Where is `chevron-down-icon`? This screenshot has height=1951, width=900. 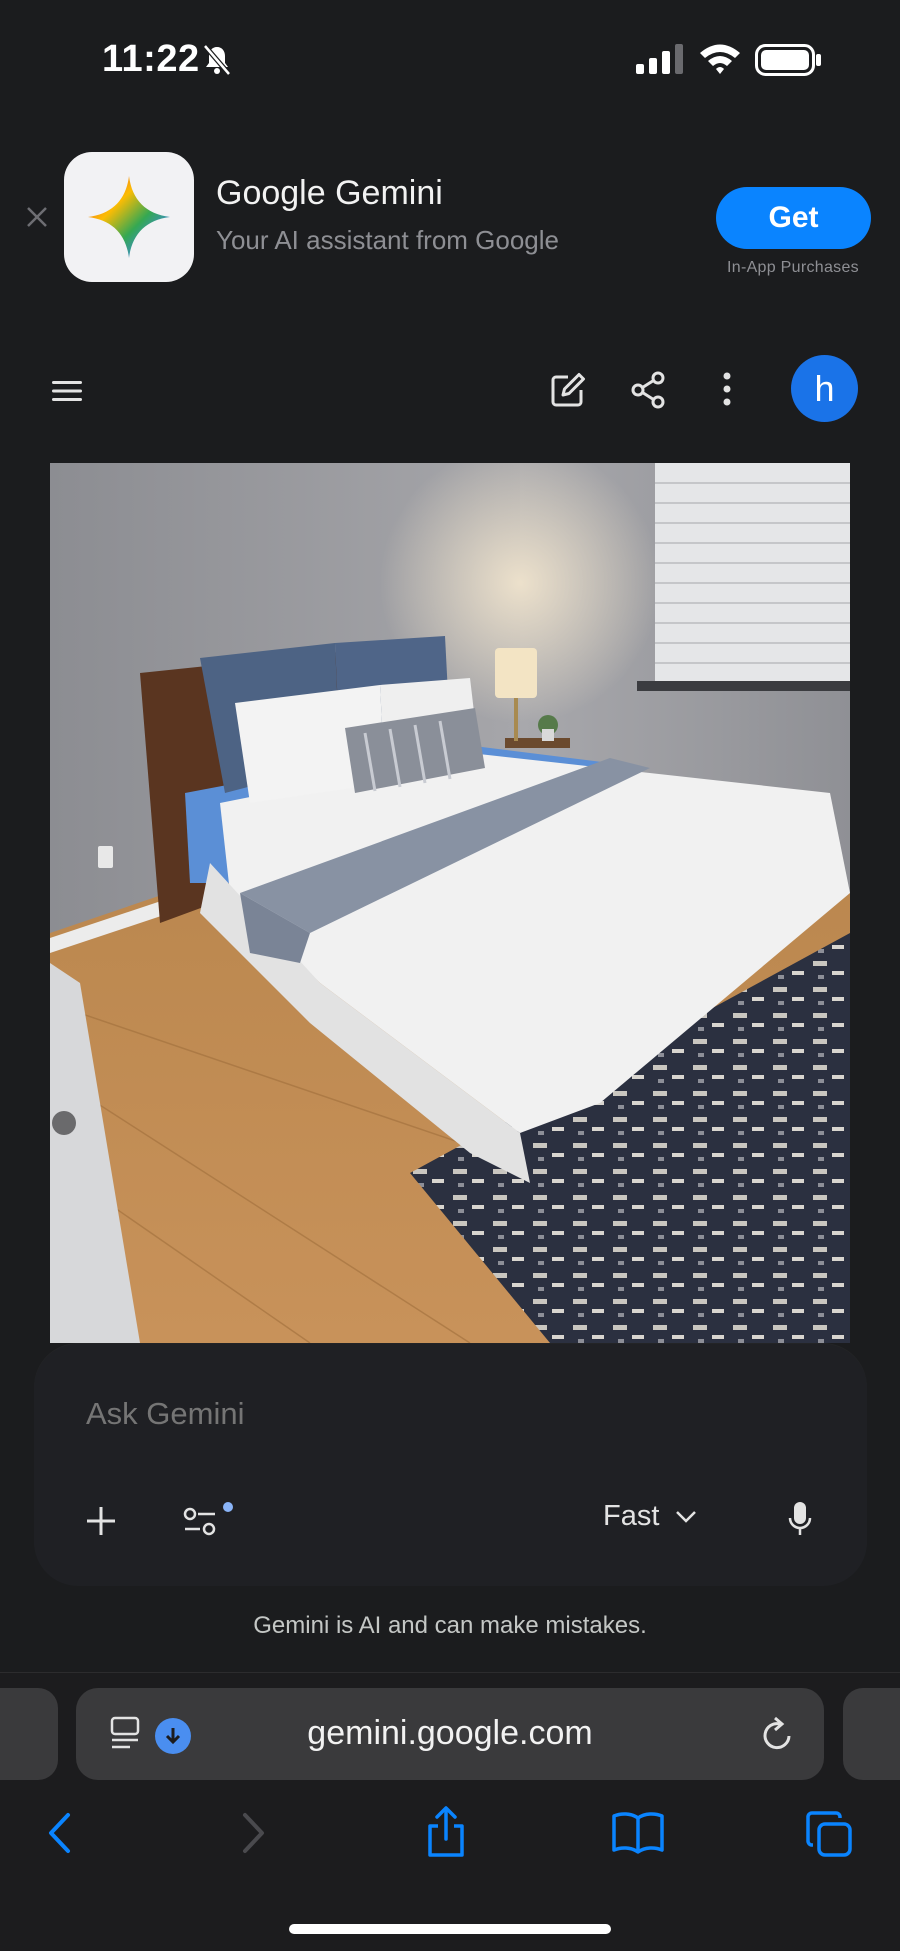 chevron-down-icon is located at coordinates (686, 1517).